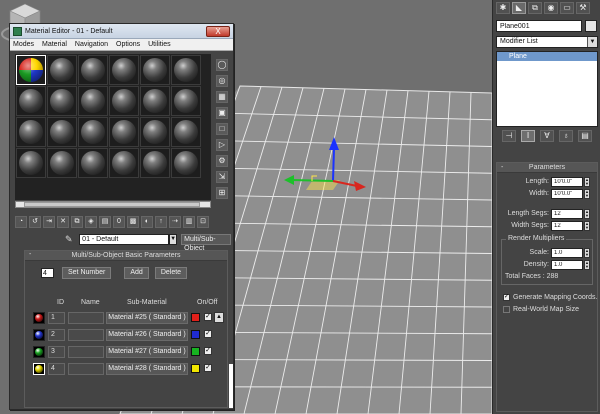 This screenshot has height=414, width=600. I want to click on backlight-icon: ◎, so click(222, 81).